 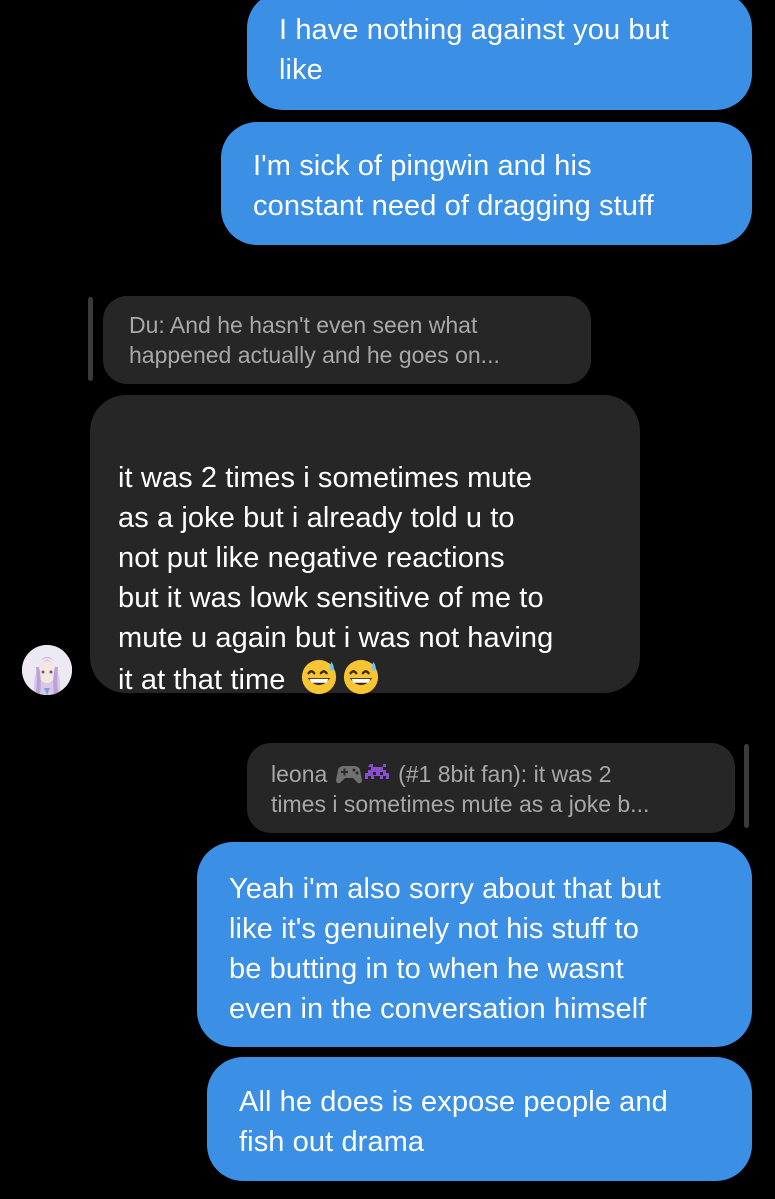 I want to click on reply-sender-name: leona, so click(x=299, y=774).